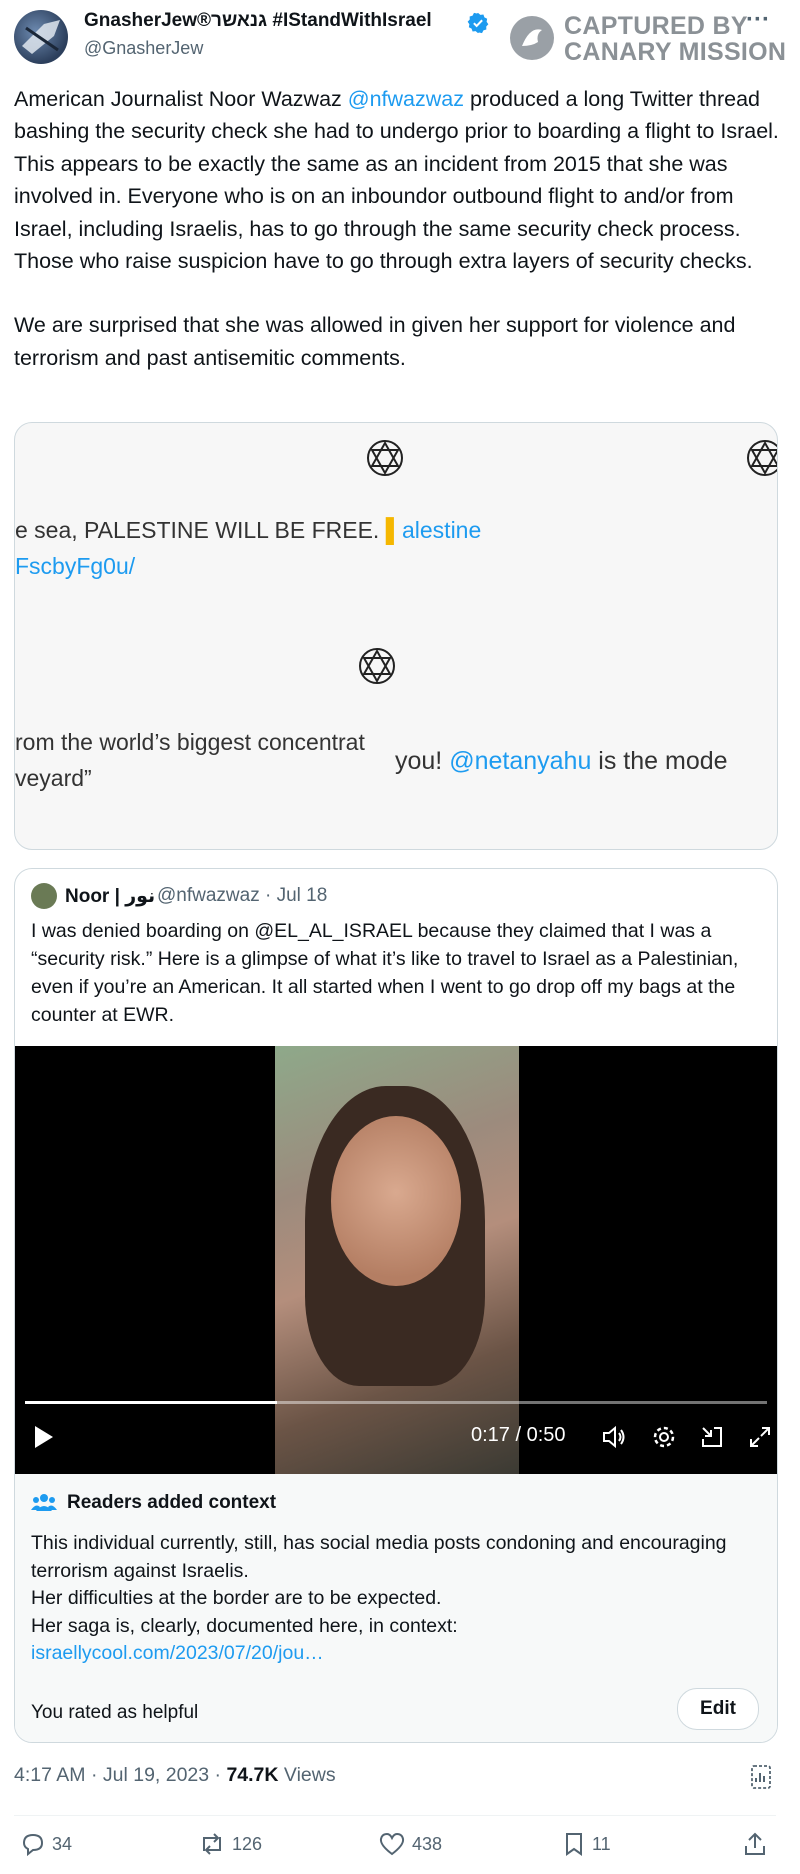  I want to click on context-title: Readers added context, so click(172, 1502).